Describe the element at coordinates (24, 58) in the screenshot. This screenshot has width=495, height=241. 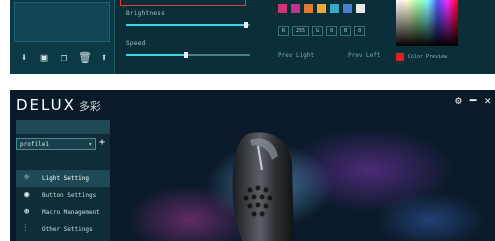
I see `import-icon: ⬇` at that location.